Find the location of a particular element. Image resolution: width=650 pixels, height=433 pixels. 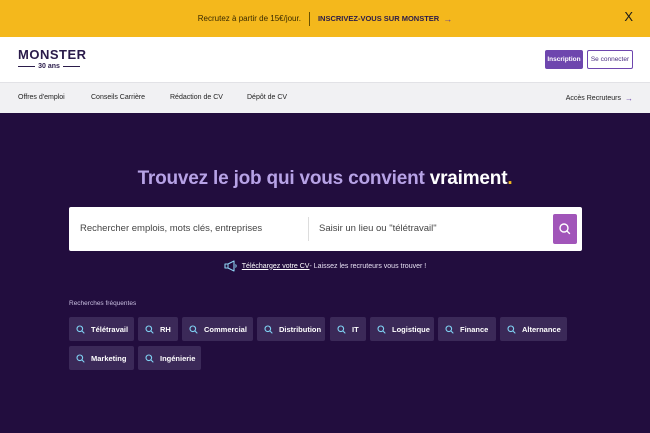

monster-logo: MONSTER 30 ans is located at coordinates (52, 58).